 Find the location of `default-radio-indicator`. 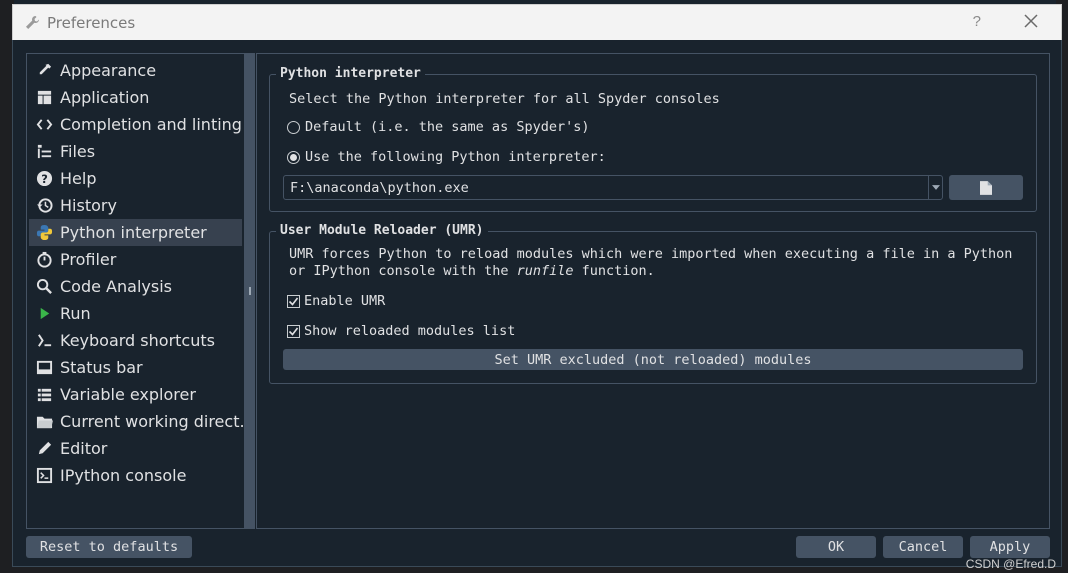

default-radio-indicator is located at coordinates (293, 127).